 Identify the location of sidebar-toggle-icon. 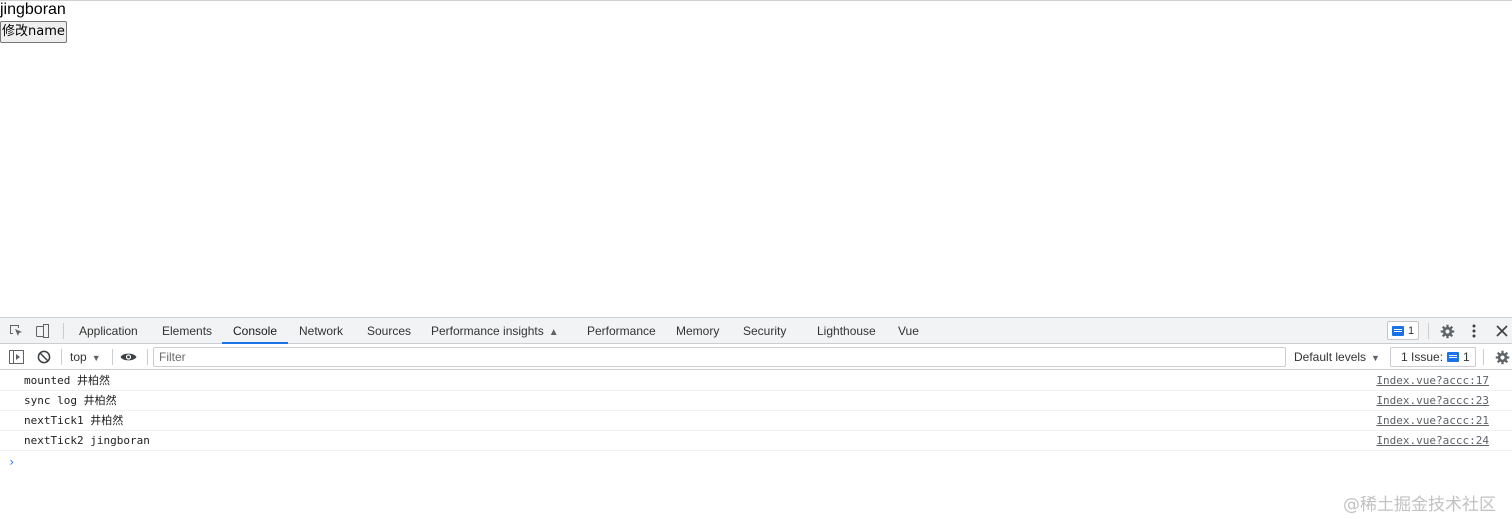
(16, 357).